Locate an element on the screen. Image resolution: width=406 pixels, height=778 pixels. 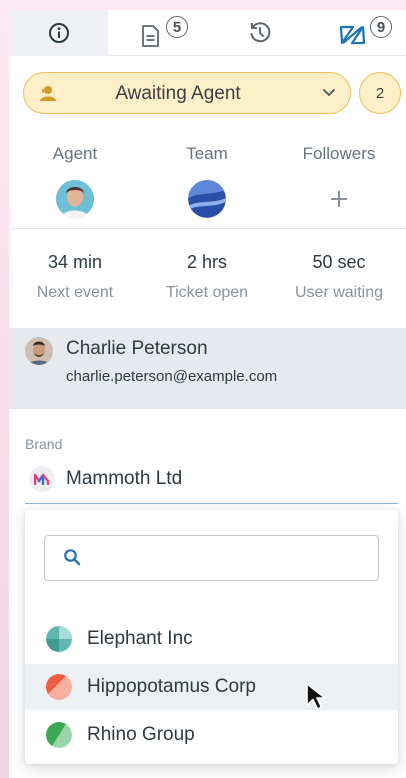
brand-option-hippopotamus: Hippopotamus Corp is located at coordinates (211, 687).